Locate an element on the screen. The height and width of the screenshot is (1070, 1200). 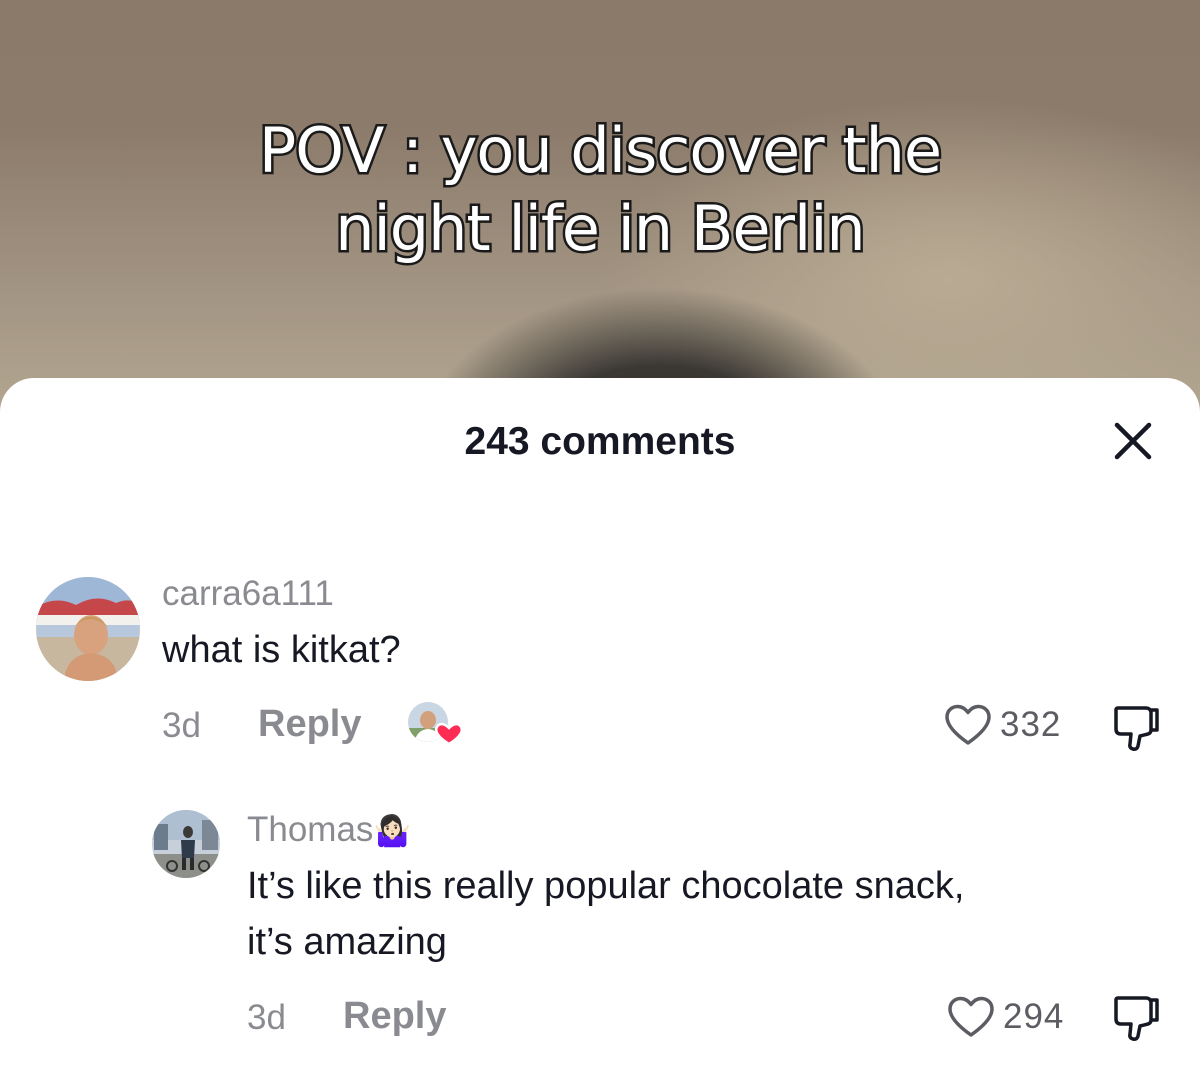
comment-text-line: it’s amazing is located at coordinates (347, 942).